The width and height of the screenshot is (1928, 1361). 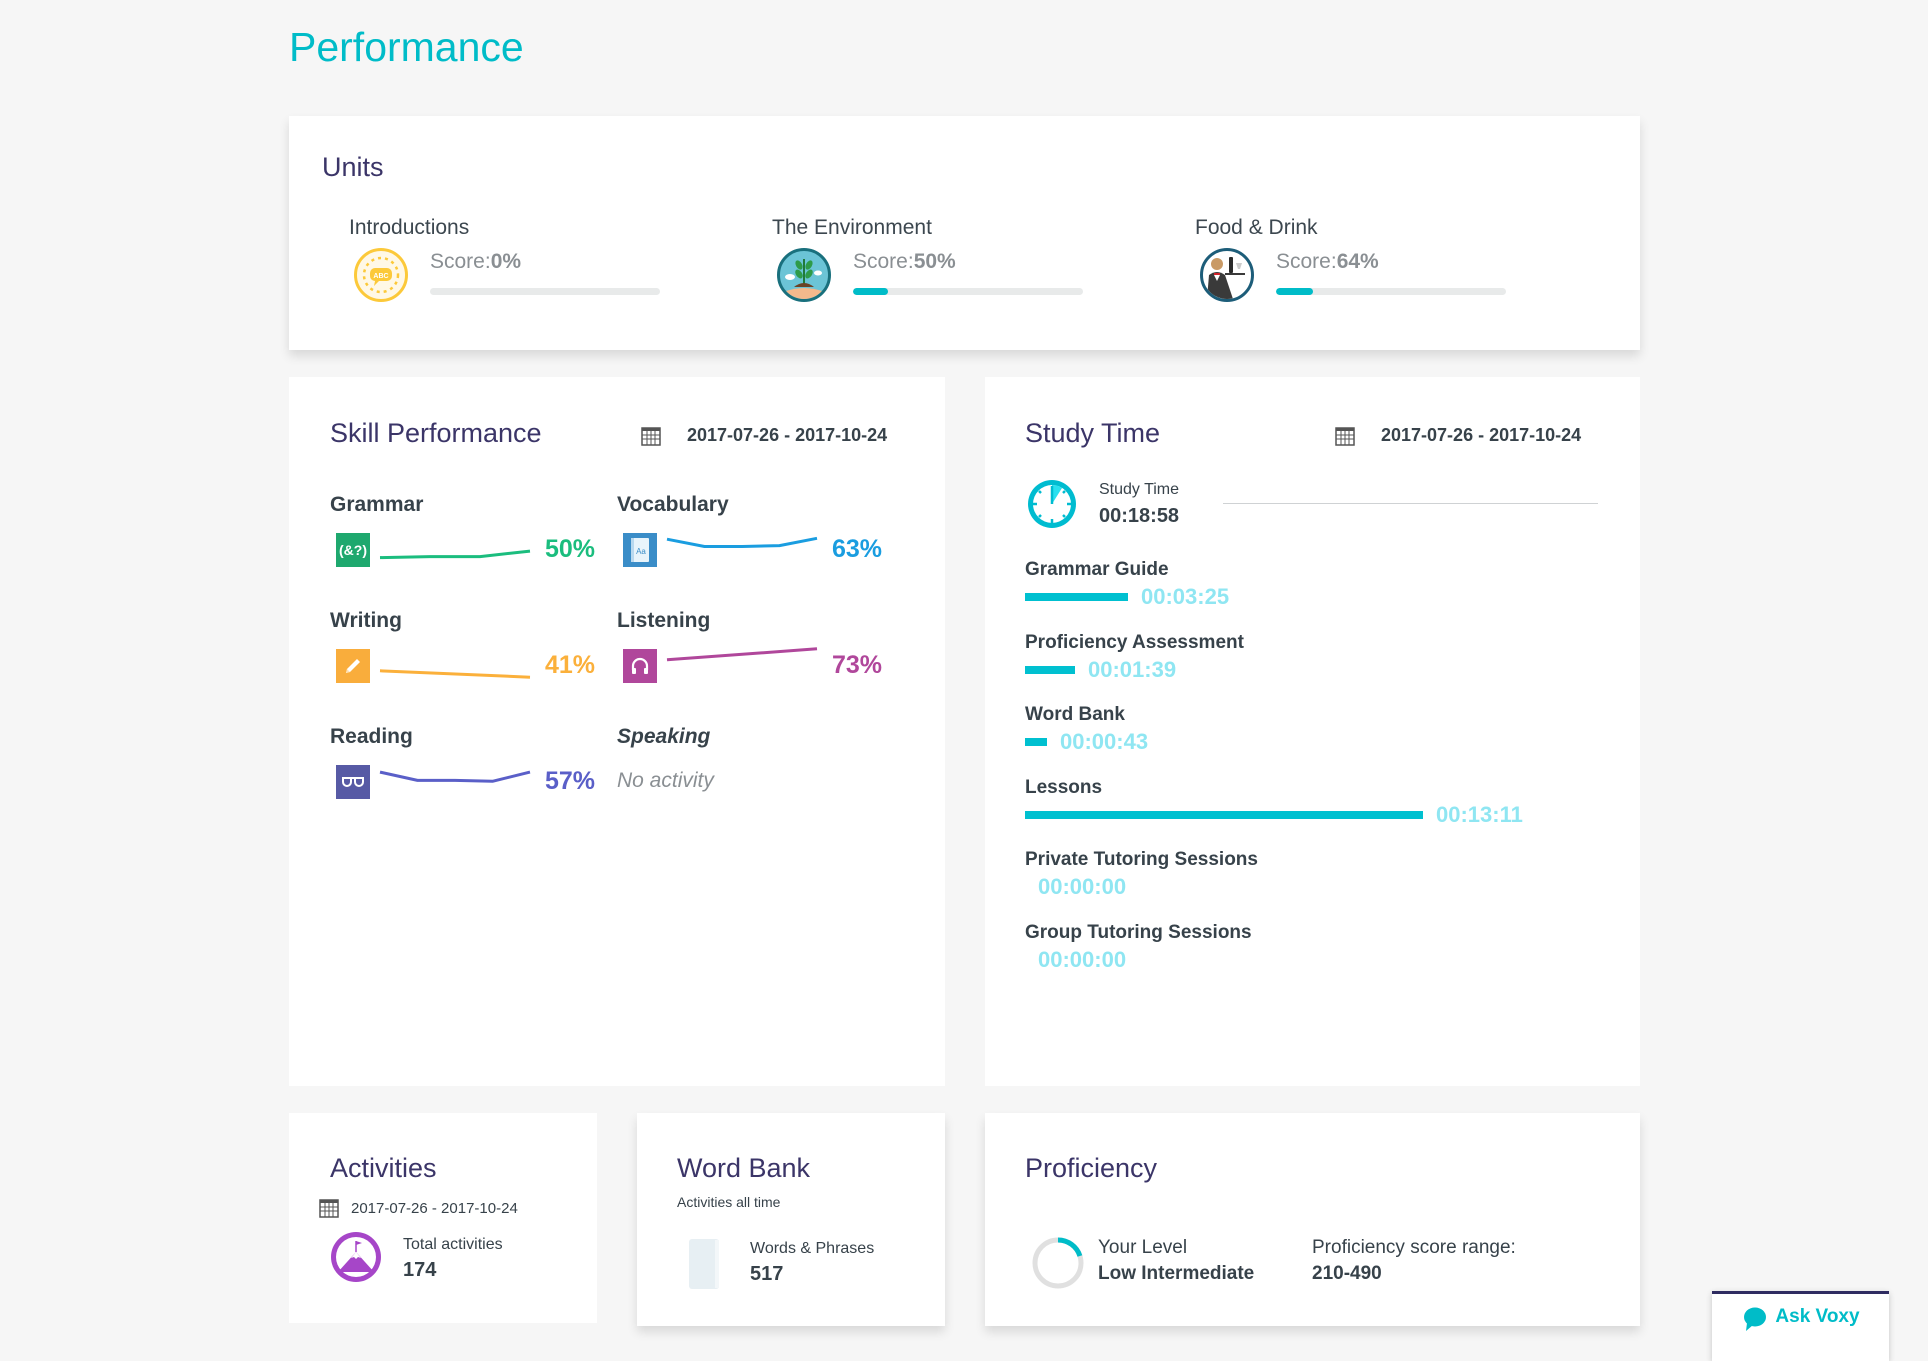 I want to click on your-level-label: Your Level, so click(x=1143, y=1247).